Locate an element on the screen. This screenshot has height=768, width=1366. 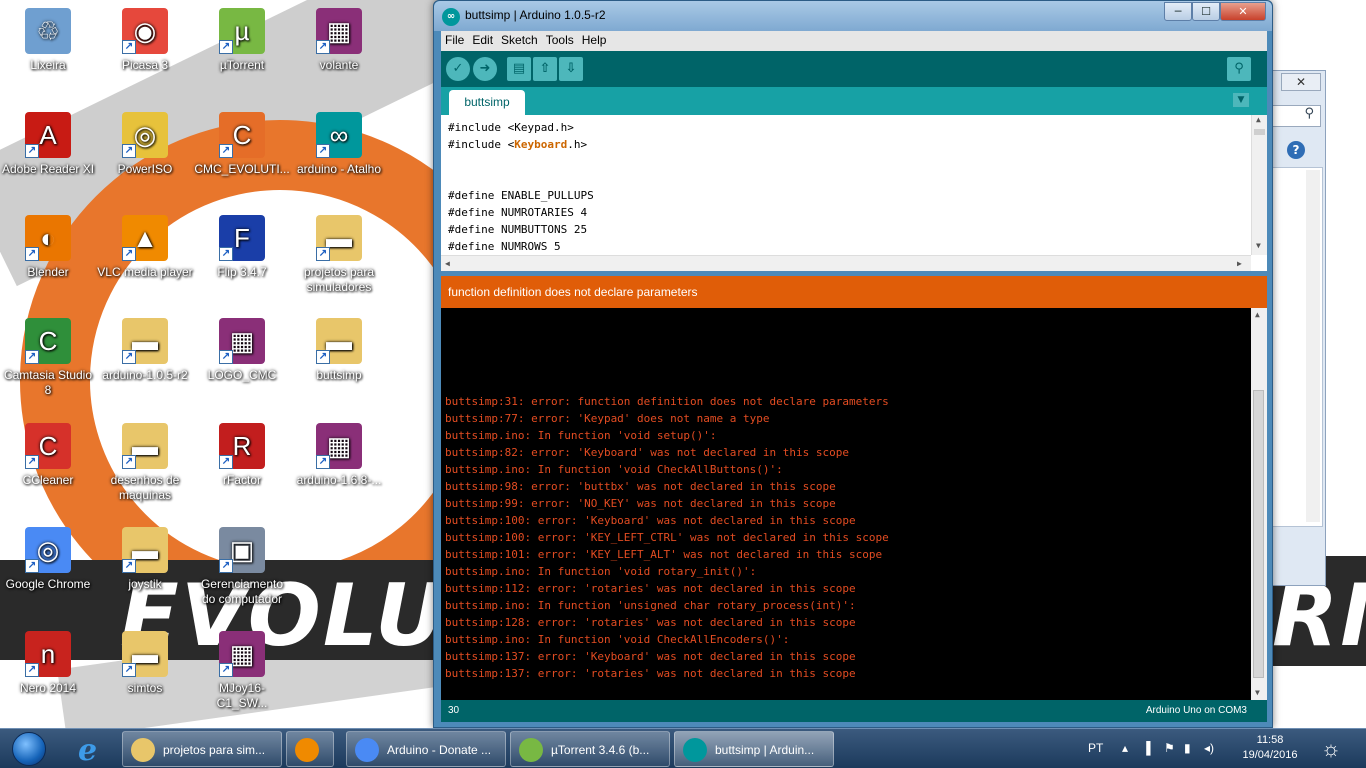
desktop-icon-label: Google Chrome is located at coordinates (48, 584).